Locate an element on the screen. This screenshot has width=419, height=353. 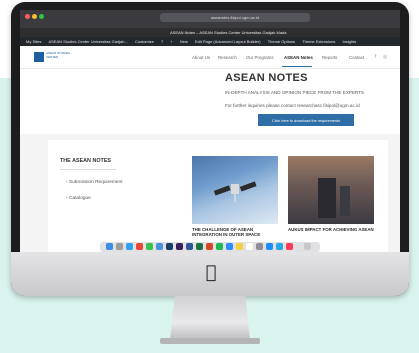
browser-toolbar: aseanotes.fisipol.ugm.ac.id is located at coordinates (210, 19).